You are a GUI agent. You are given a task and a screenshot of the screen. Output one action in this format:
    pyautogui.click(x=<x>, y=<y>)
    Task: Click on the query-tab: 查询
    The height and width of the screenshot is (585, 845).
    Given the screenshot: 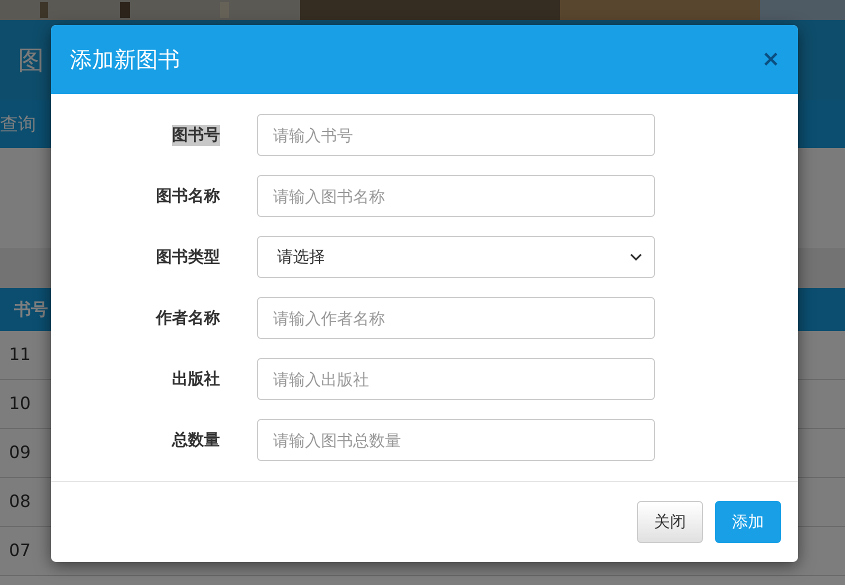 What is the action you would take?
    pyautogui.click(x=18, y=124)
    